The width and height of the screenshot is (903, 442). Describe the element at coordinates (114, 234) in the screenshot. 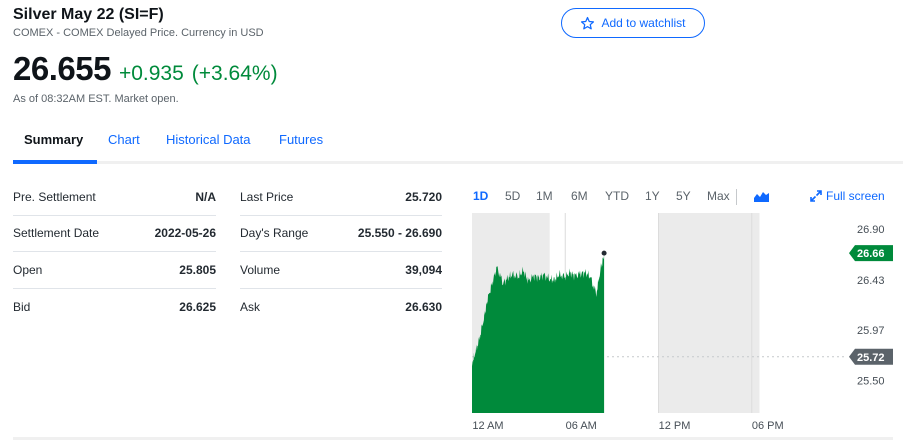

I see `table-row: Settlement Date 2022-05-26` at that location.